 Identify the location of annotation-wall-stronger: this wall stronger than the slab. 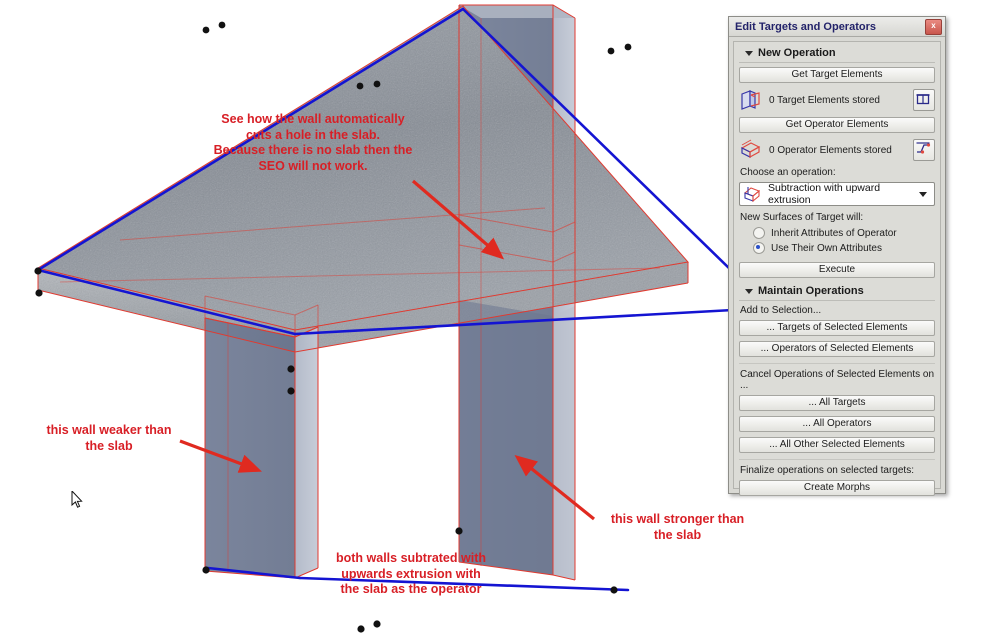
(677, 527).